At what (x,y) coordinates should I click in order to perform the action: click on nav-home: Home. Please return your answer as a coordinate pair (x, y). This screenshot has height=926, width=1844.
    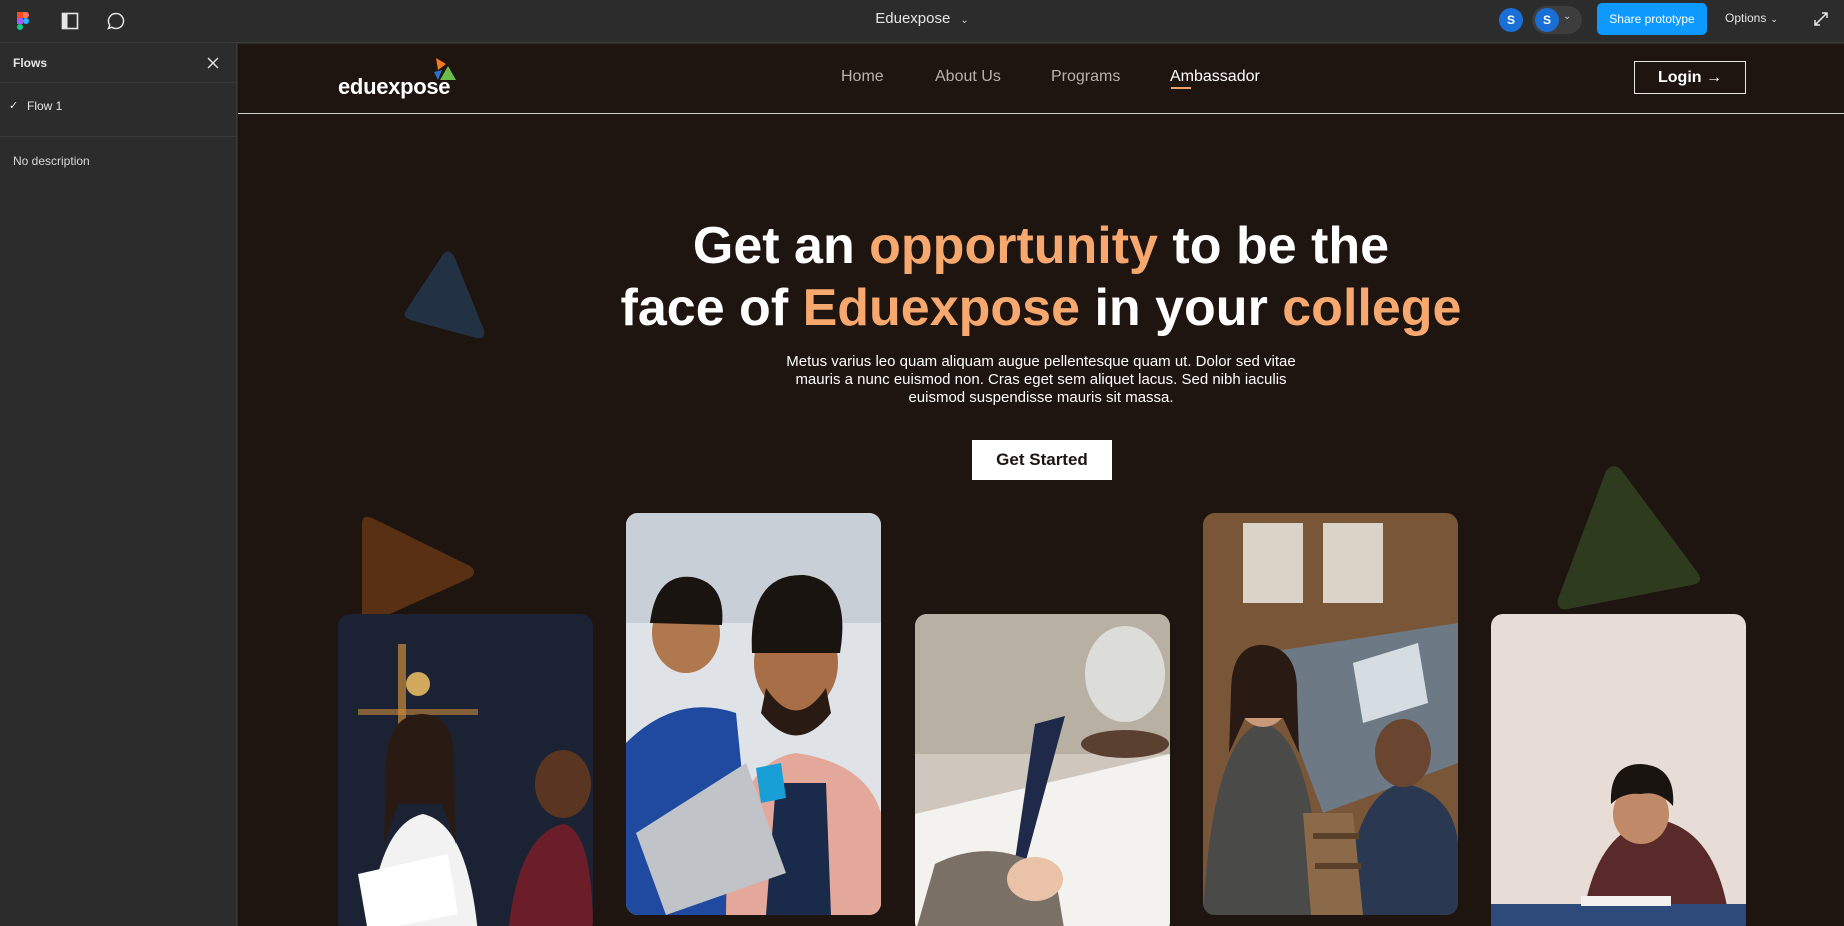
    Looking at the image, I should click on (862, 77).